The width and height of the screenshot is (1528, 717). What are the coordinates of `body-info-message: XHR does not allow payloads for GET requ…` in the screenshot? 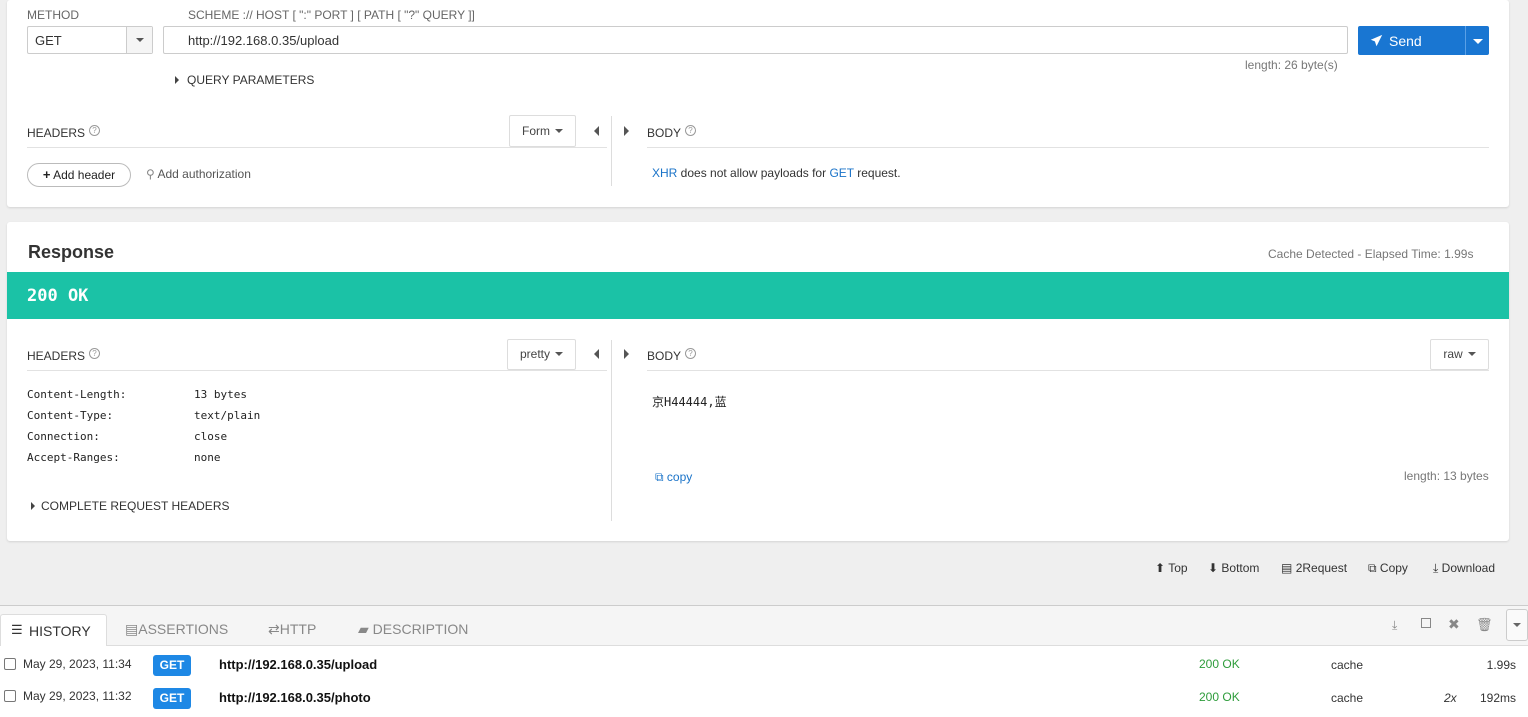 It's located at (776, 173).